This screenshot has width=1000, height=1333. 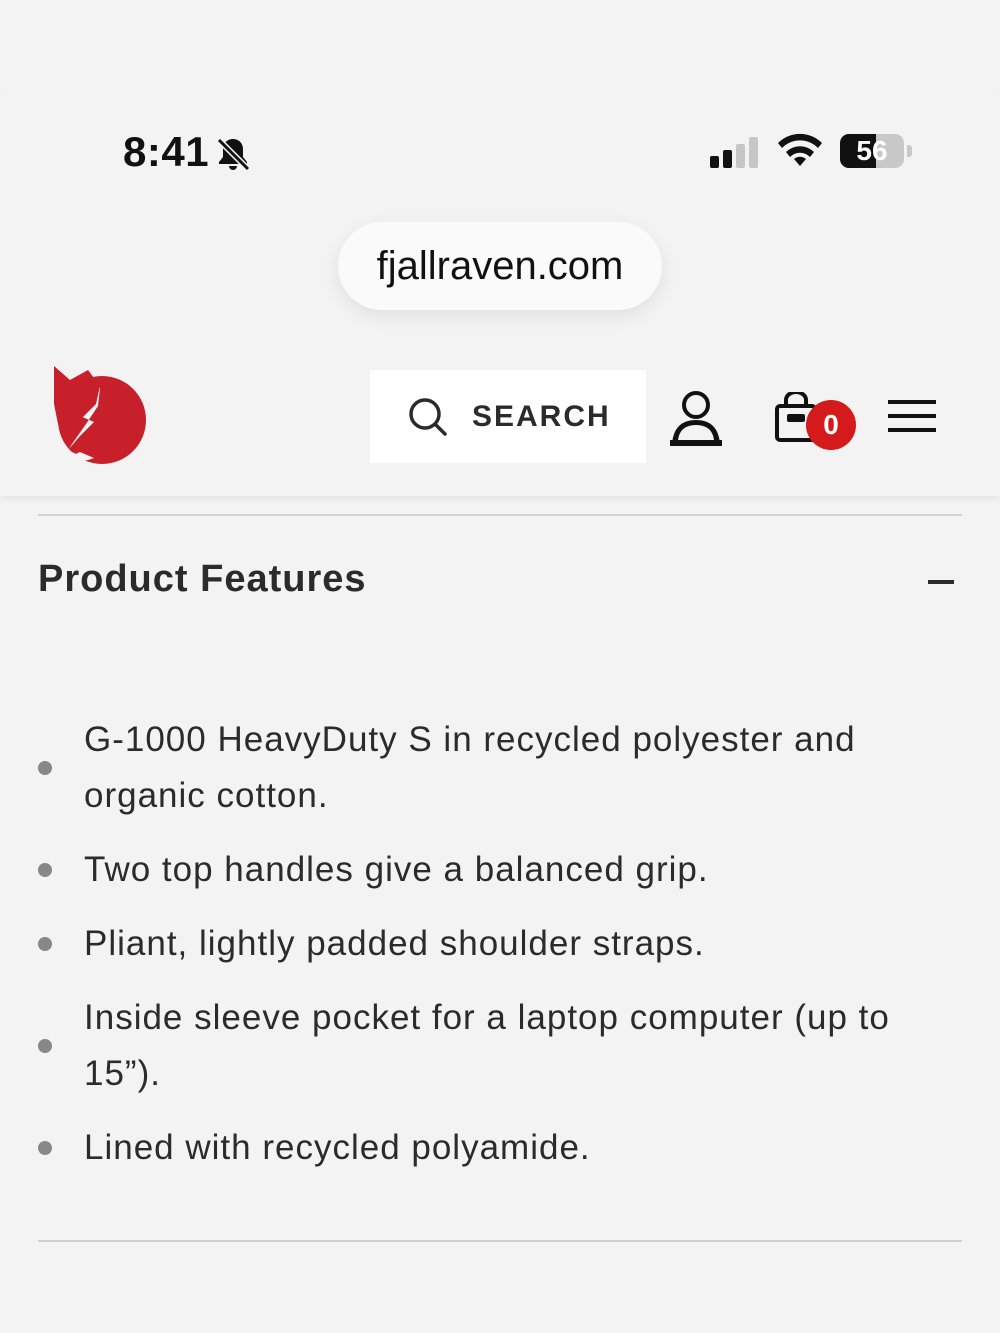 I want to click on search-button: SEARCH, so click(x=508, y=416).